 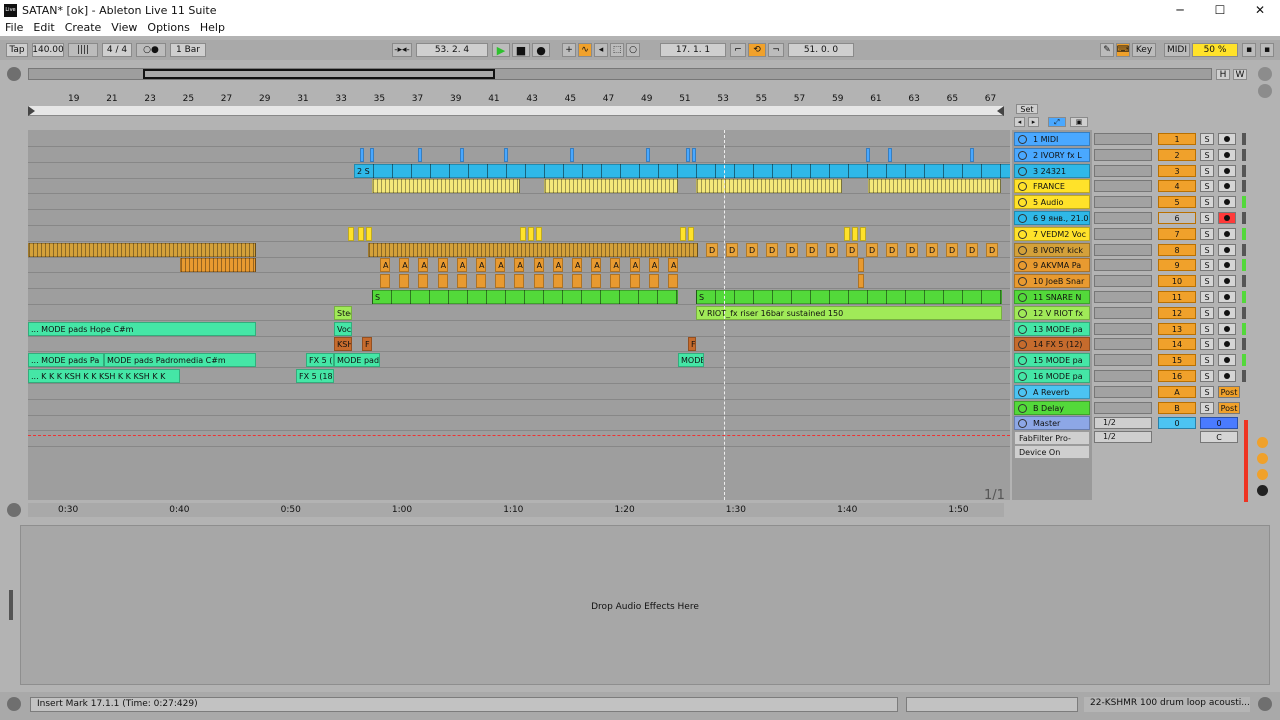 I want to click on track-activator-button: 5, so click(x=1177, y=202).